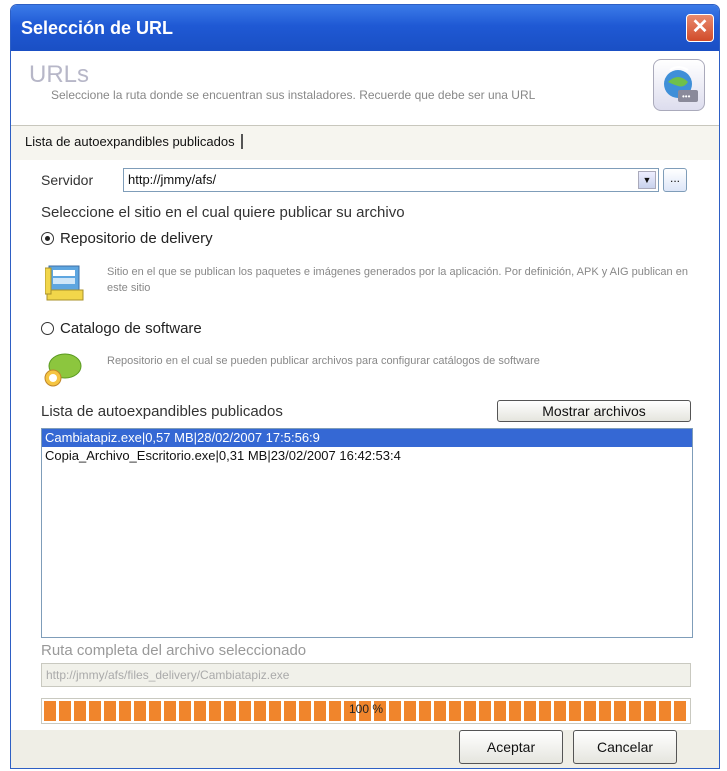 The height and width of the screenshot is (771, 727). What do you see at coordinates (174, 650) in the screenshot?
I see `full-path-label: Ruta completa del archivo seleccionado` at bounding box center [174, 650].